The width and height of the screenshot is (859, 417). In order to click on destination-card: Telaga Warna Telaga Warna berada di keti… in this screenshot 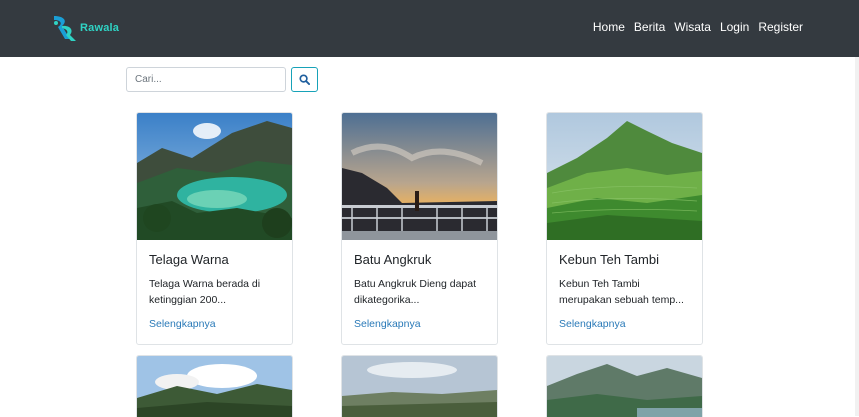, I will do `click(214, 228)`.